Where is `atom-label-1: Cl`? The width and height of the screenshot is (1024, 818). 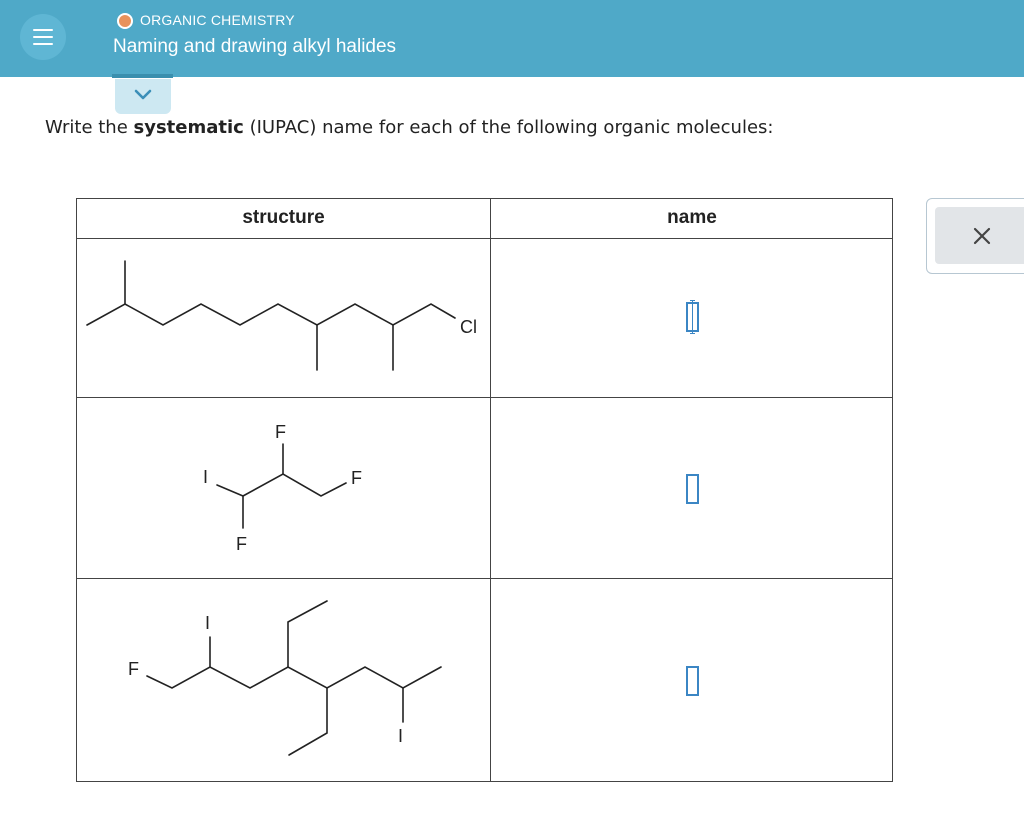 atom-label-1: Cl is located at coordinates (468, 327).